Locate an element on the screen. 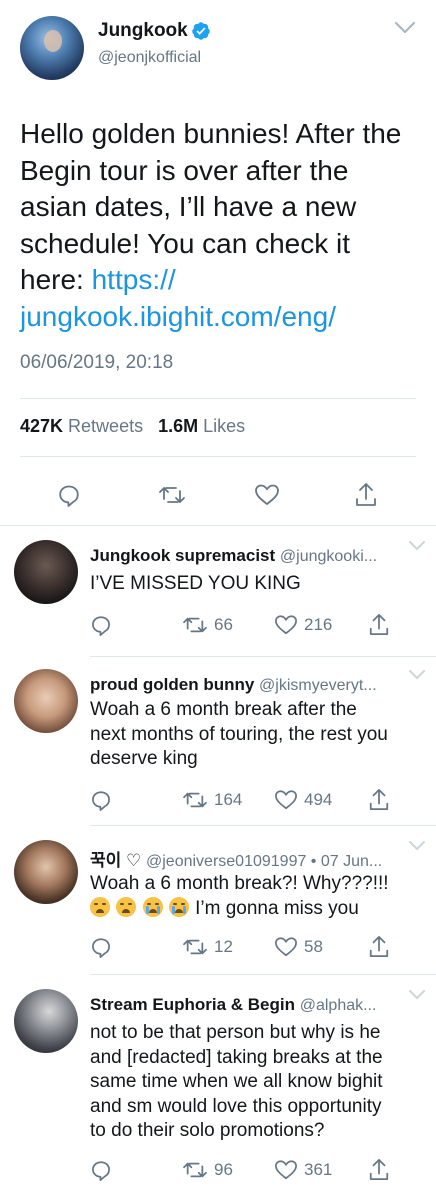 The width and height of the screenshot is (436, 1200). retweet-count: 164 is located at coordinates (228, 799).